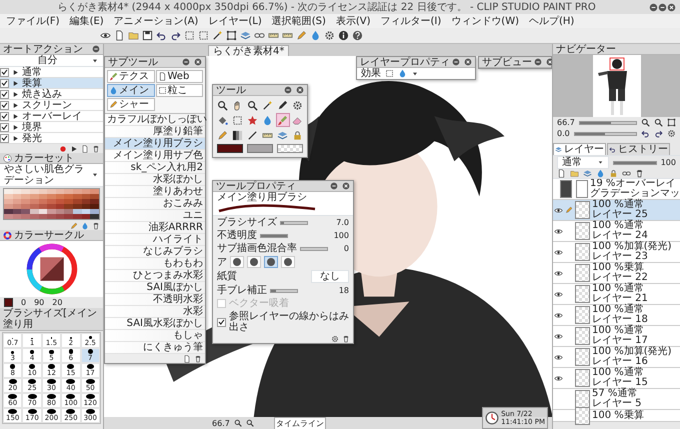 The height and width of the screenshot is (429, 680). I want to click on action-label: 境界, so click(32, 127).